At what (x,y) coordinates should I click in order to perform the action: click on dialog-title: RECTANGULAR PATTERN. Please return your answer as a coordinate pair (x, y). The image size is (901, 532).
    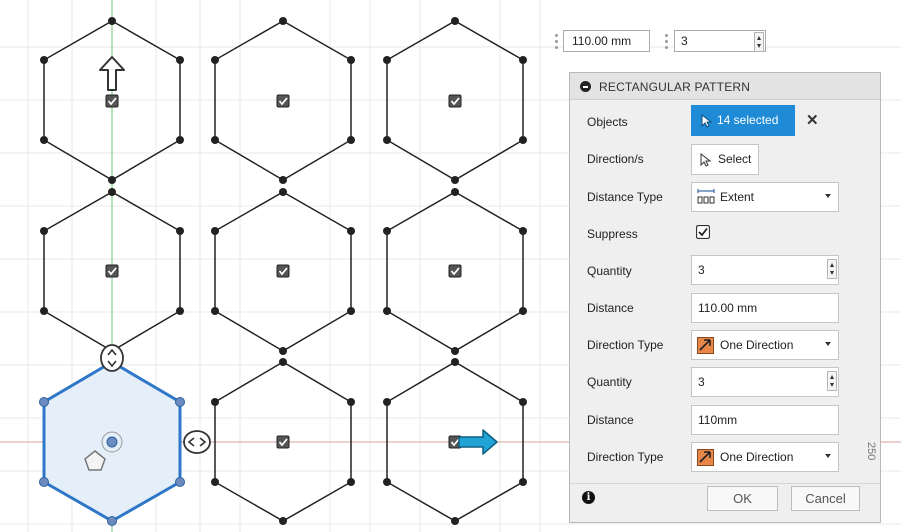
    Looking at the image, I should click on (675, 87).